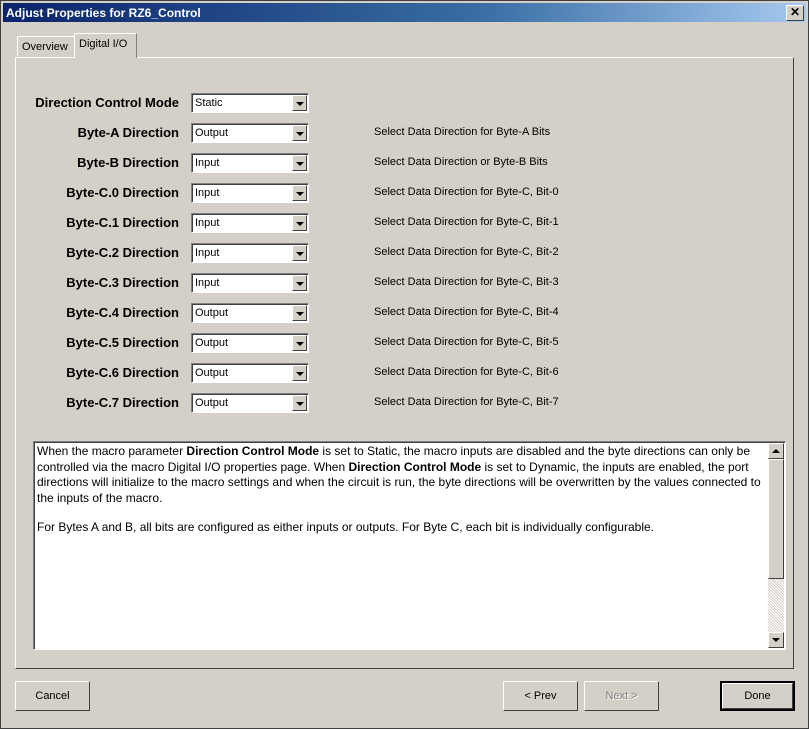  Describe the element at coordinates (52, 696) in the screenshot. I see `cancel-button: Cancel` at that location.